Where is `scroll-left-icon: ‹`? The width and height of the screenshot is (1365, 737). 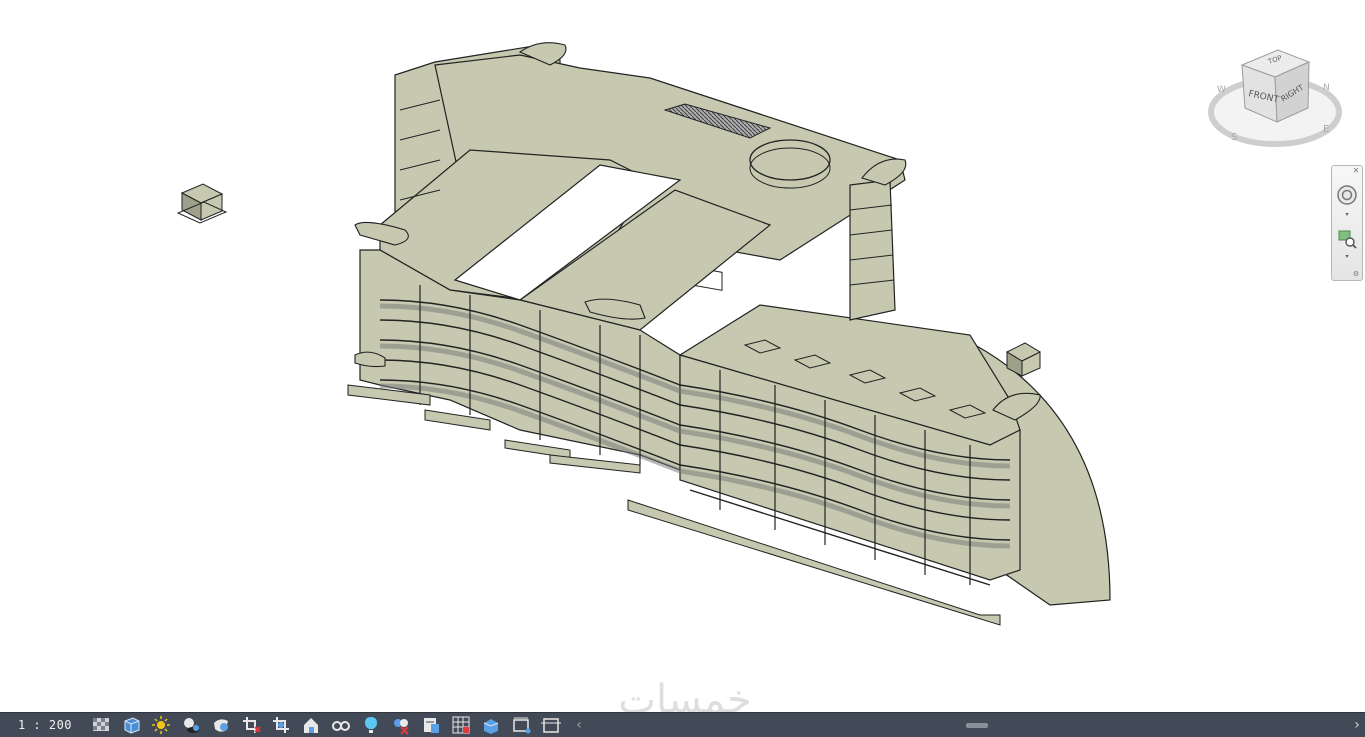
scroll-left-icon: ‹ is located at coordinates (579, 725).